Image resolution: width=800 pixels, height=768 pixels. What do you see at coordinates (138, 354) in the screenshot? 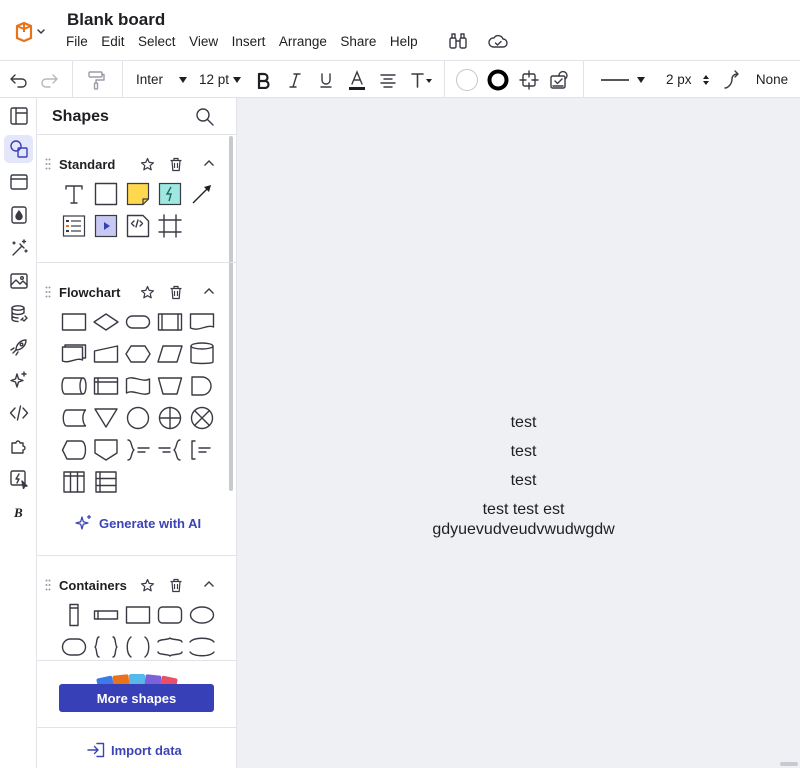
I see `shape-preparation` at bounding box center [138, 354].